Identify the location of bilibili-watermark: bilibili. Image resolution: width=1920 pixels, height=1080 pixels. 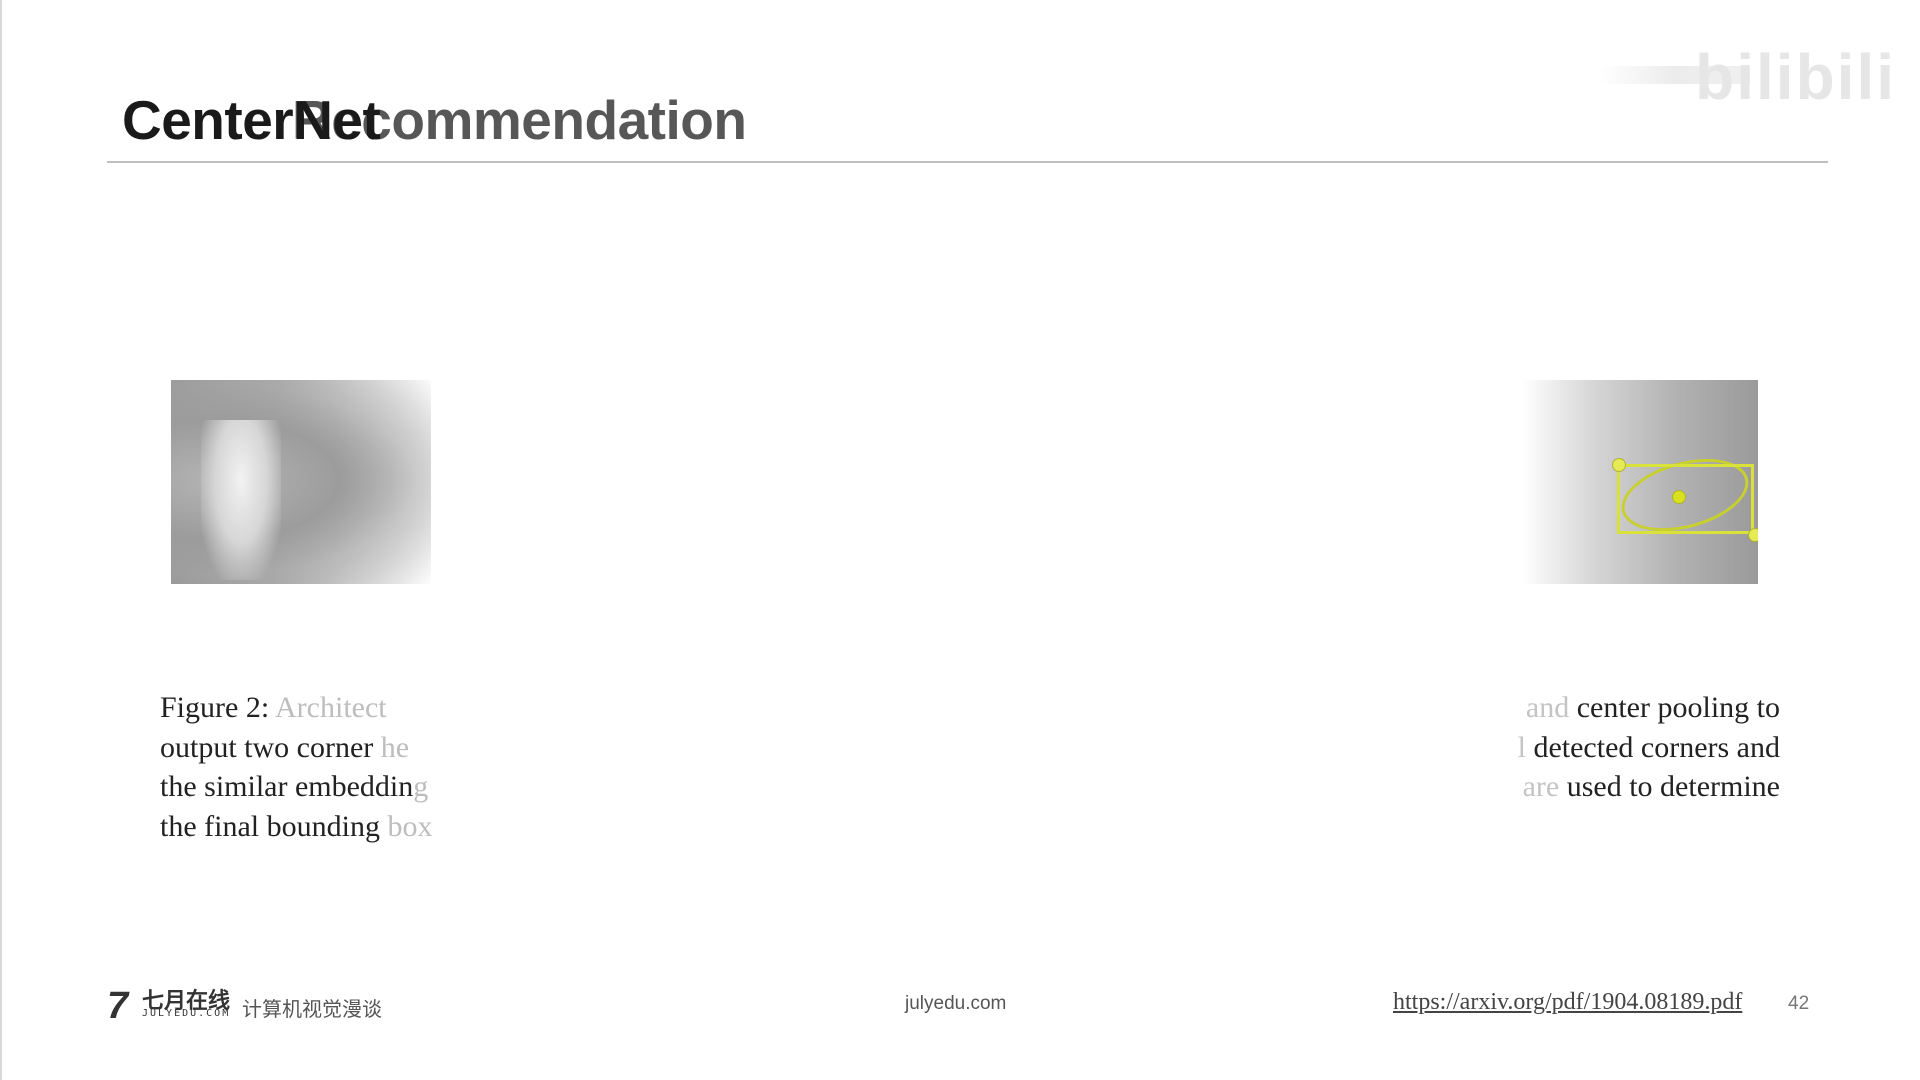
(1730, 76).